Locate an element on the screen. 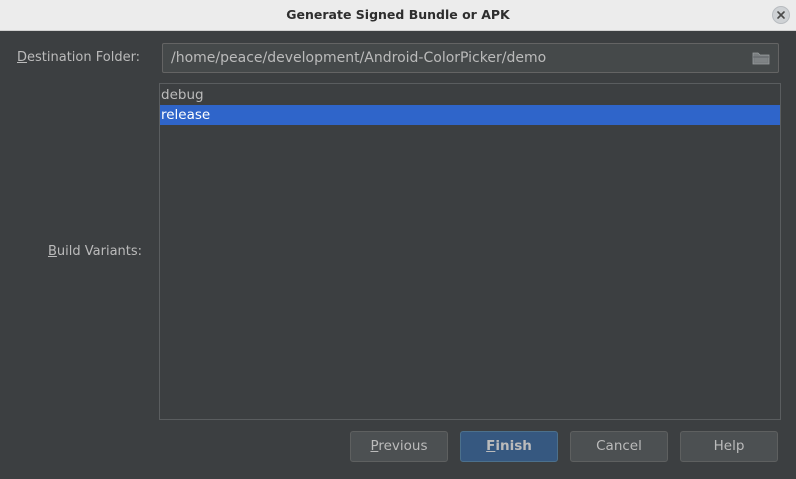 The width and height of the screenshot is (796, 479). close-icon is located at coordinates (781, 15).